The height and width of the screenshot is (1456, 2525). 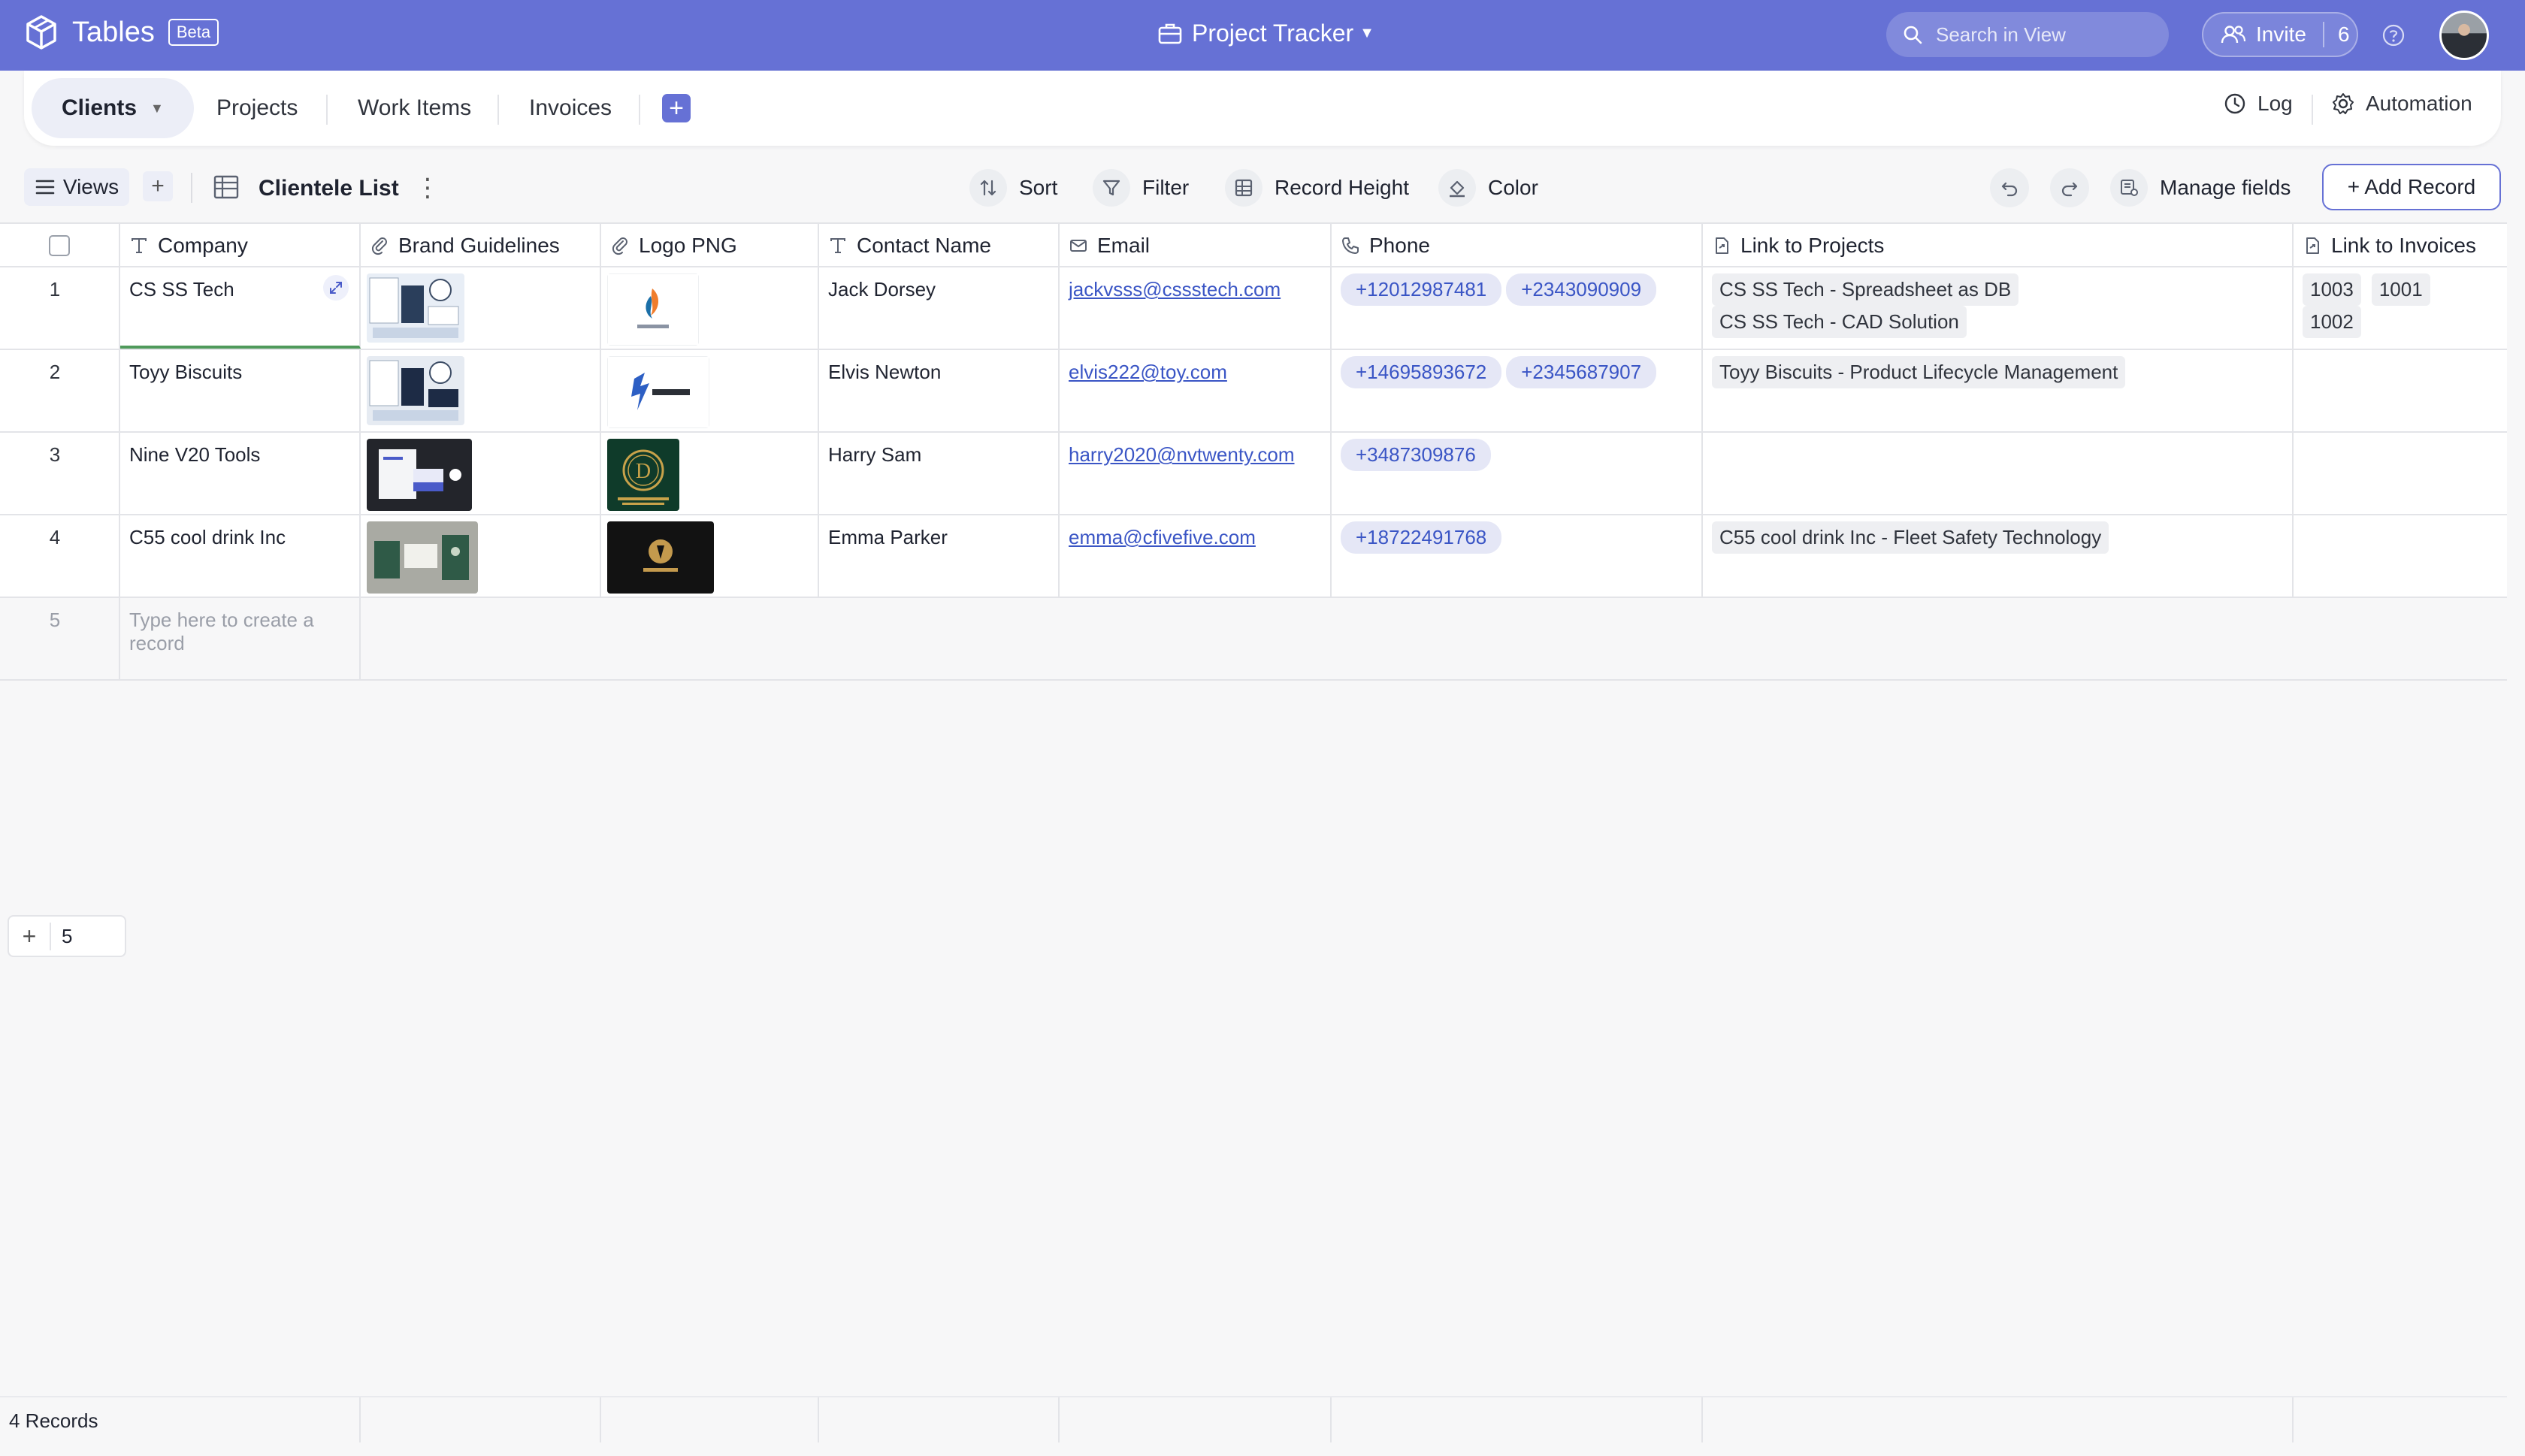 I want to click on linked-project-chip: CS SS Tech - Spreadsheet as DB, so click(x=1866, y=289).